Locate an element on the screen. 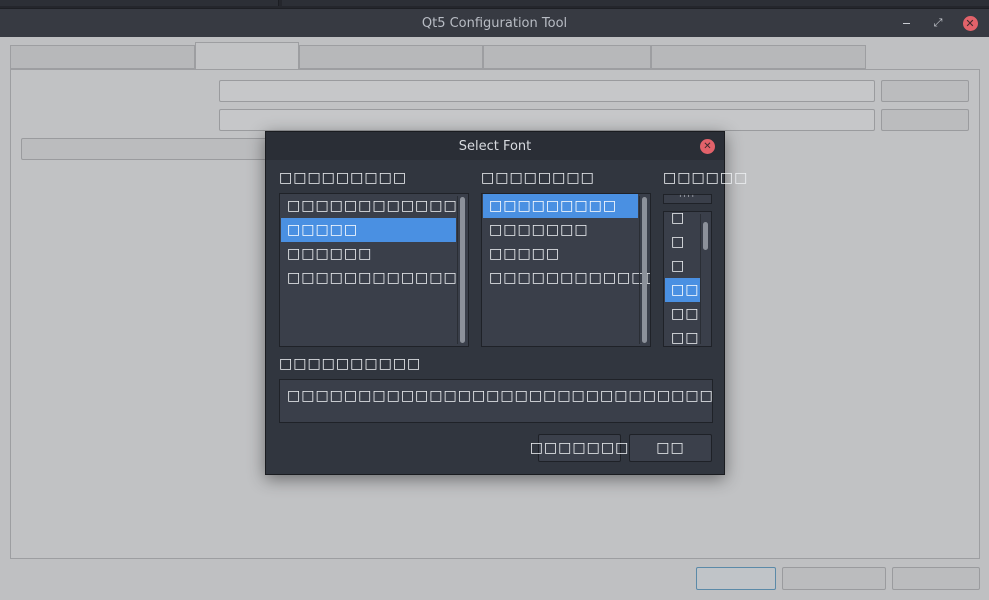  style-scrollbar is located at coordinates (644, 270).